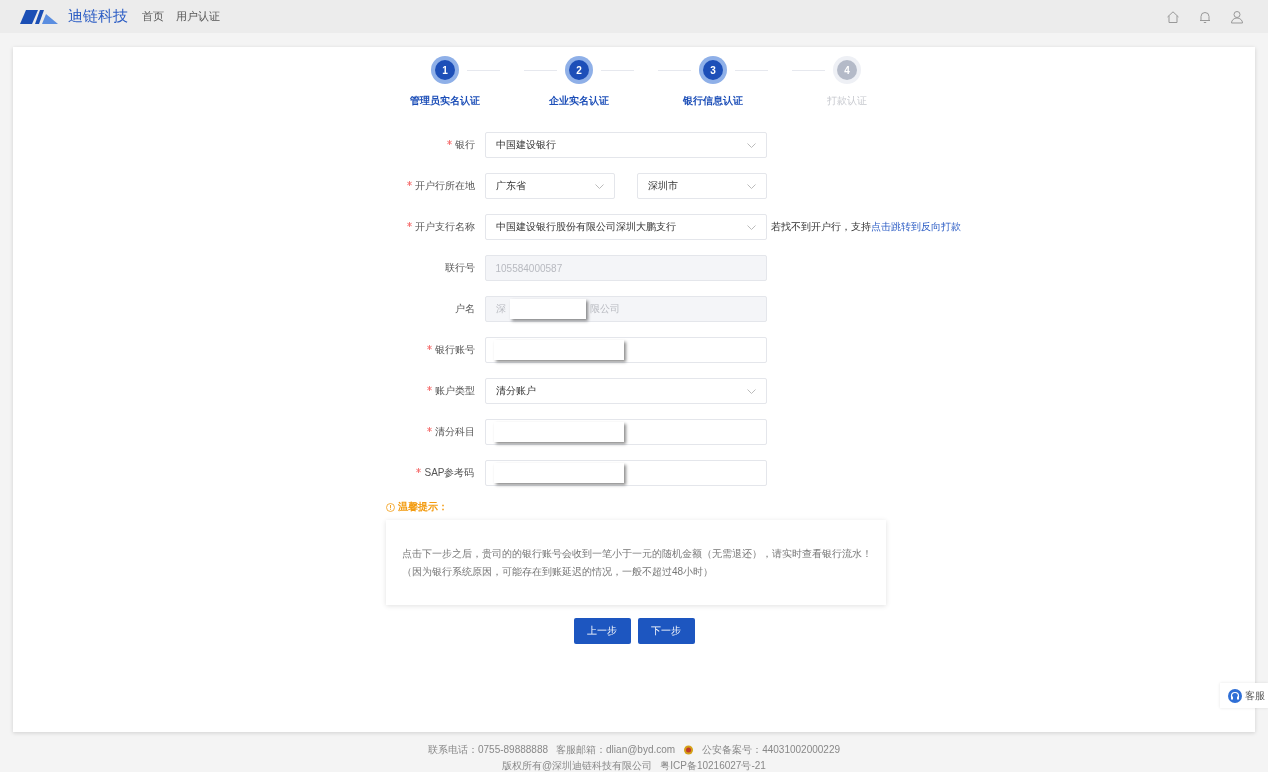  What do you see at coordinates (454, 431) in the screenshot?
I see `field-label: 清分科目` at bounding box center [454, 431].